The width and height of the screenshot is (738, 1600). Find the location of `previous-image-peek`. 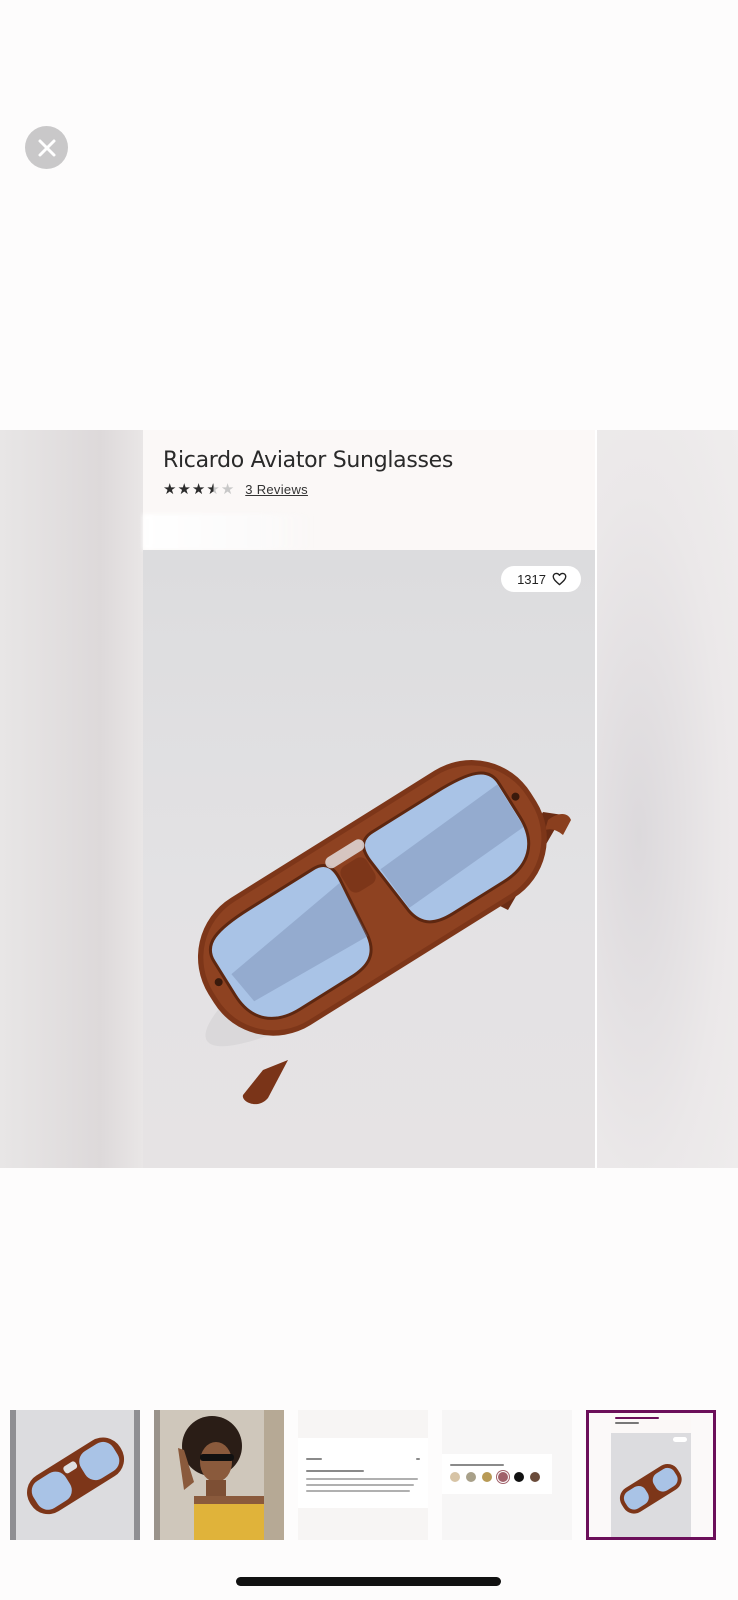

previous-image-peek is located at coordinates (71, 799).